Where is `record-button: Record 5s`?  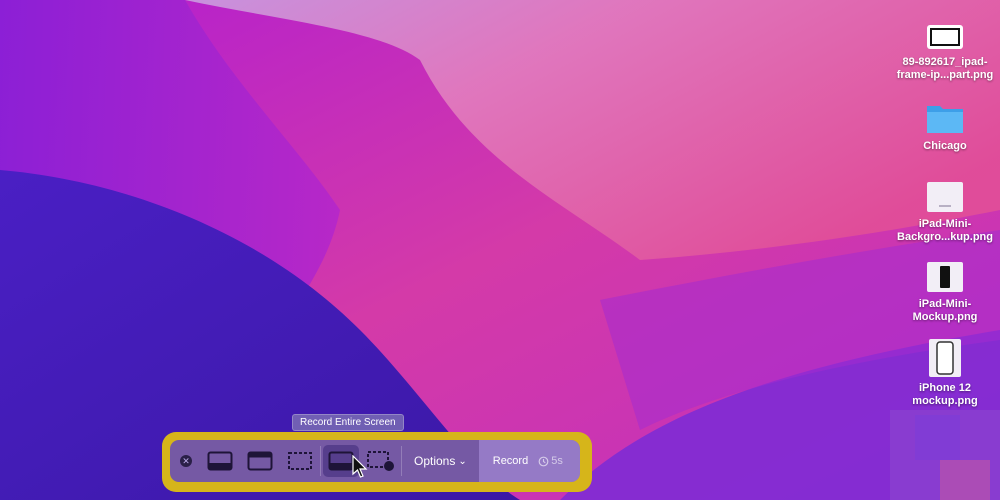 record-button: Record 5s is located at coordinates (529, 461).